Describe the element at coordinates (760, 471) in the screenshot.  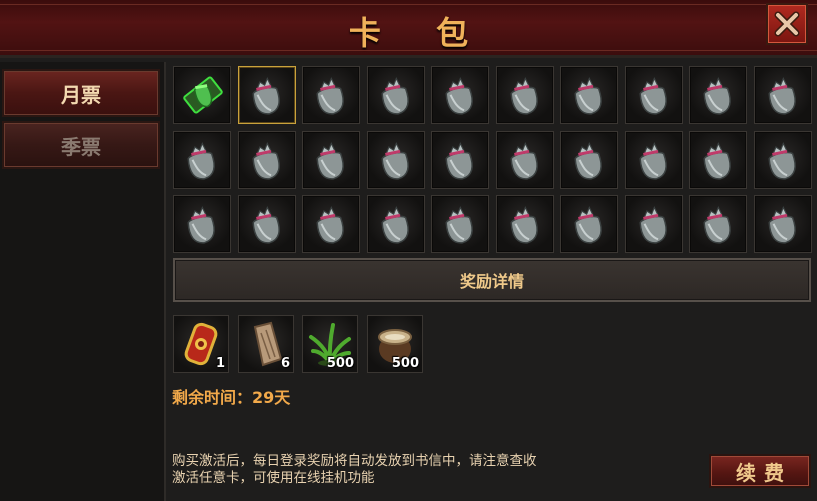
I see `renew-button: 续费` at that location.